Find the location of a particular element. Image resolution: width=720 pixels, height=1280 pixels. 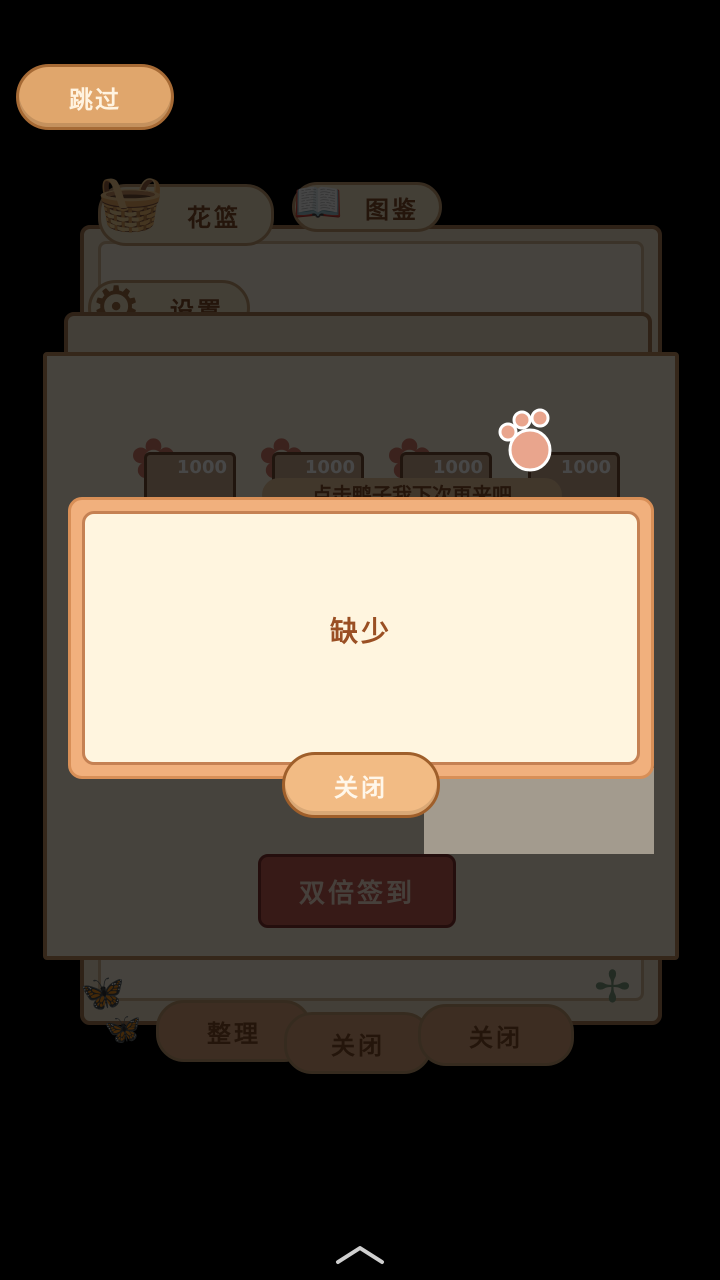

dialog-message: 缺少 is located at coordinates (360, 631).